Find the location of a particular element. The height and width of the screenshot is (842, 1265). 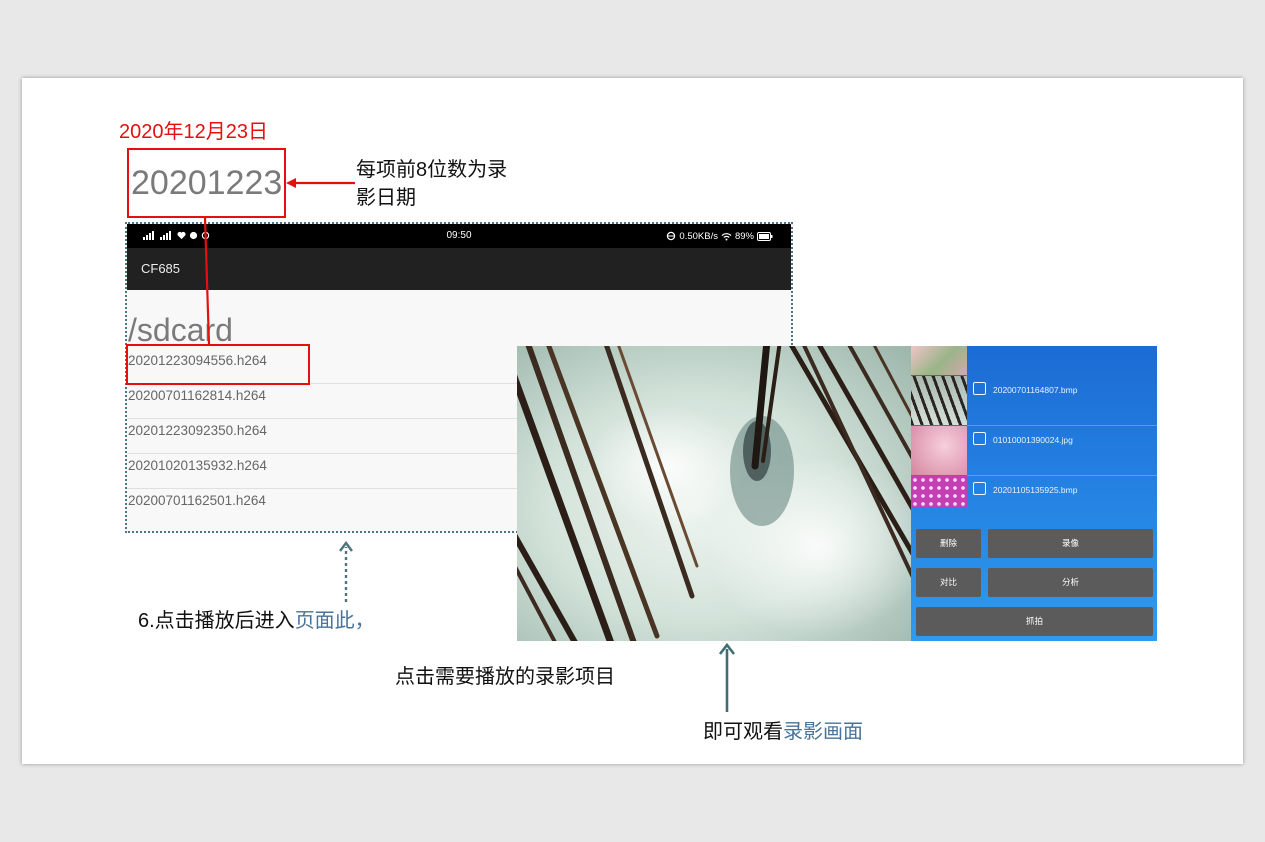

pink-skin-thumbnail is located at coordinates (939, 450).